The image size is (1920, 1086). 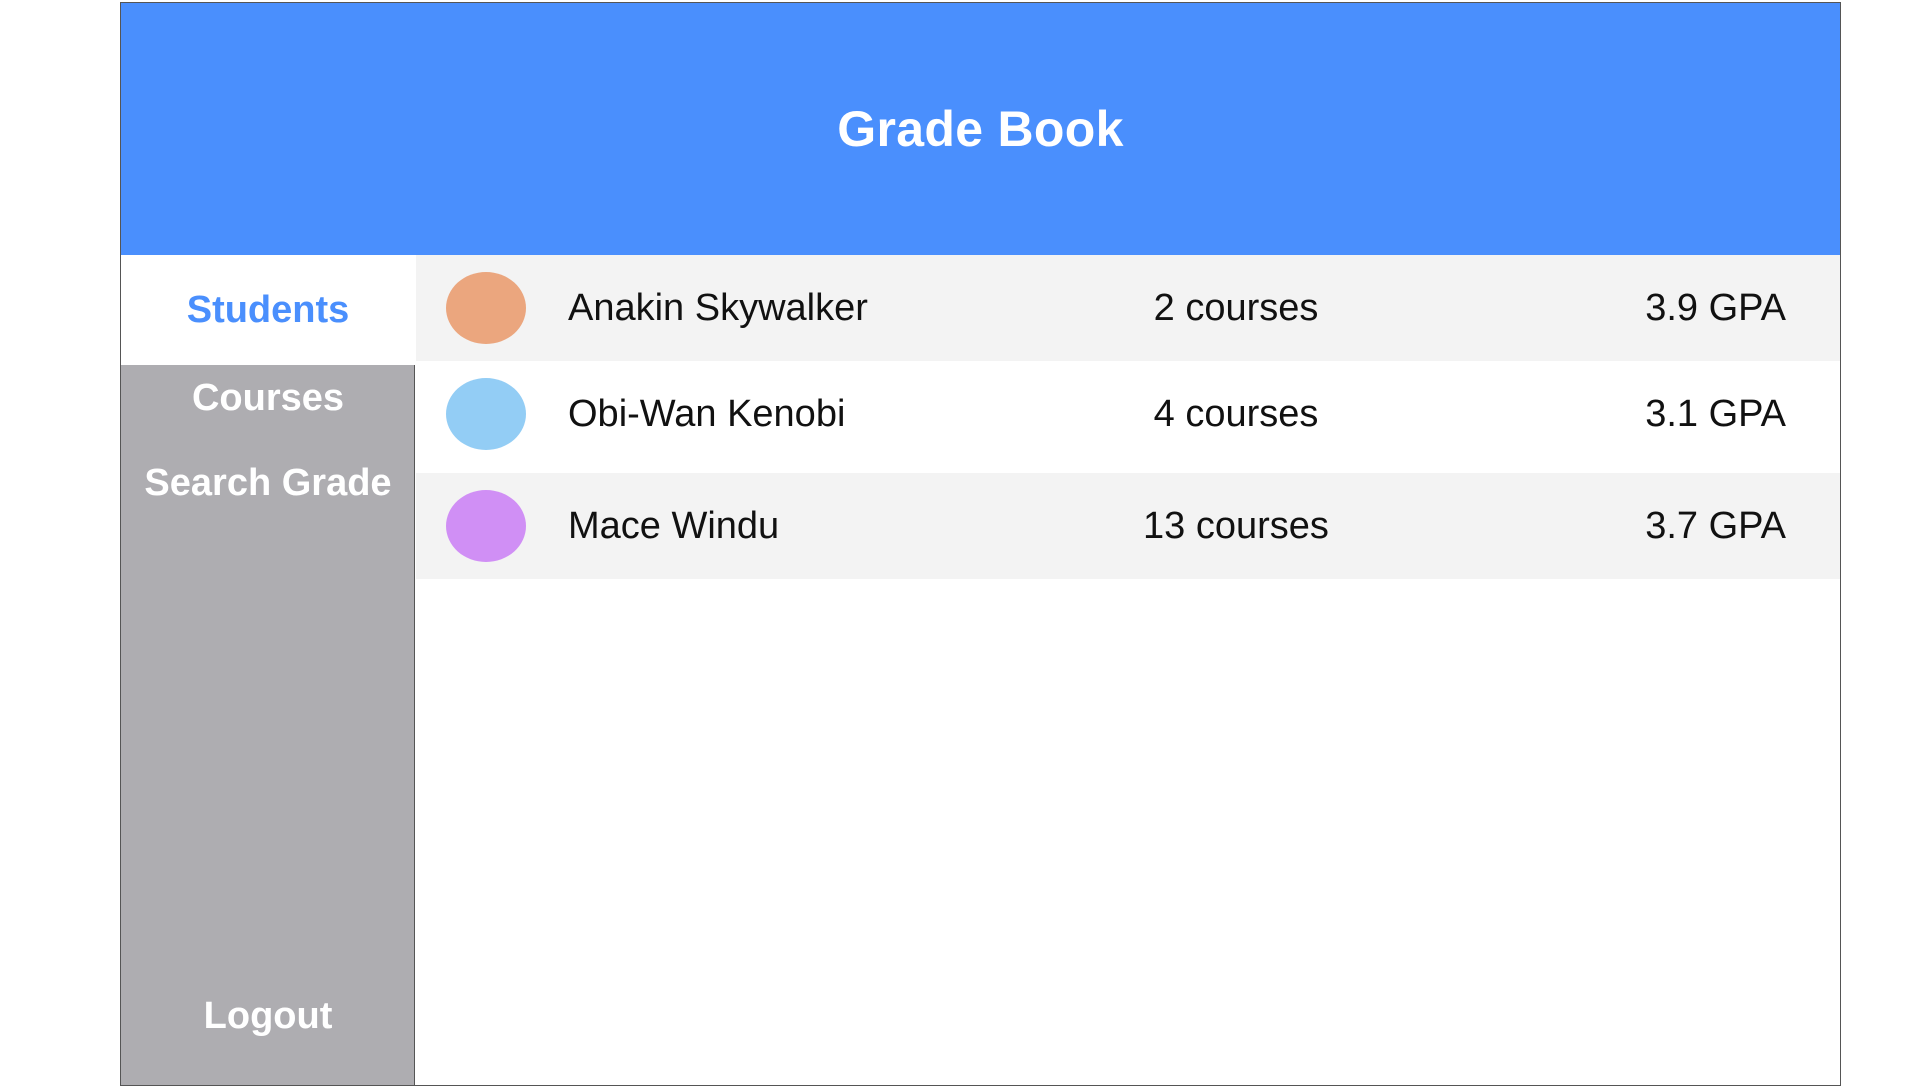 What do you see at coordinates (1236, 526) in the screenshot?
I see `student-course-count: 13 courses` at bounding box center [1236, 526].